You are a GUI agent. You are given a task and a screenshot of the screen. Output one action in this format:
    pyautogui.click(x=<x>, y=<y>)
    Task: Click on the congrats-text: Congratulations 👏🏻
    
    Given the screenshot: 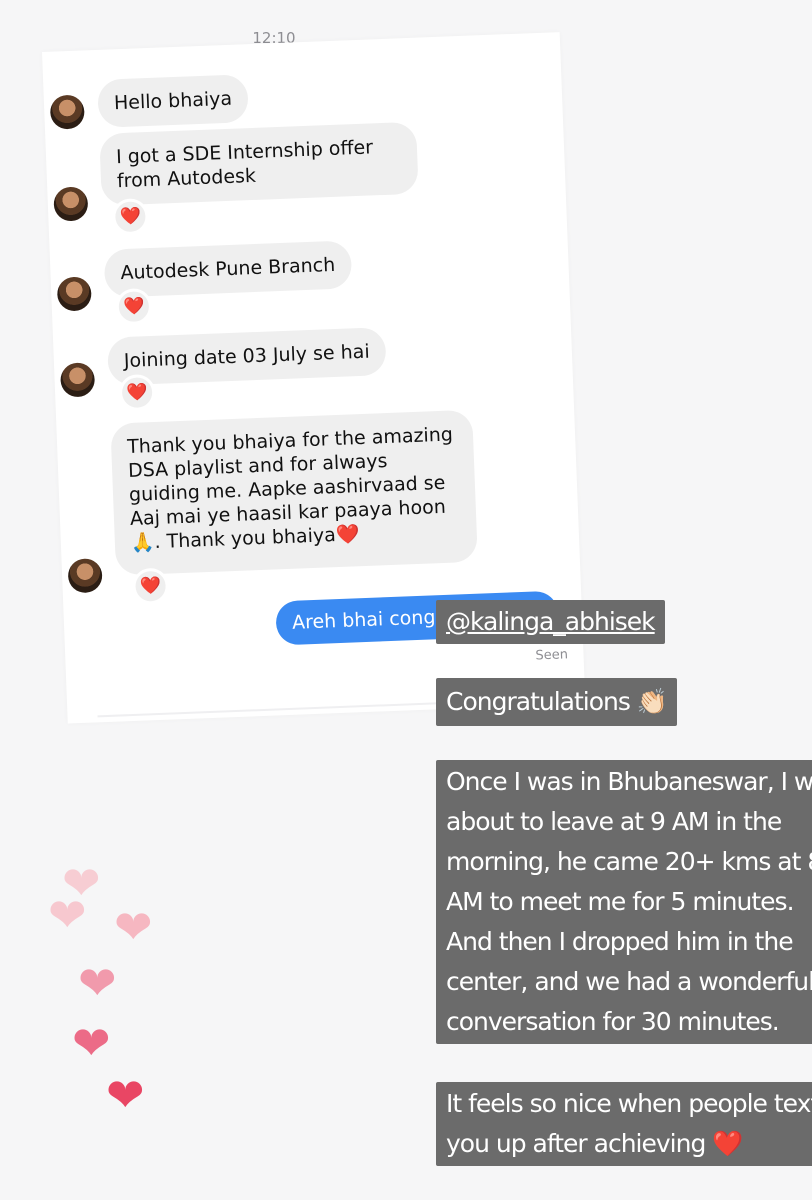 What is the action you would take?
    pyautogui.click(x=557, y=701)
    